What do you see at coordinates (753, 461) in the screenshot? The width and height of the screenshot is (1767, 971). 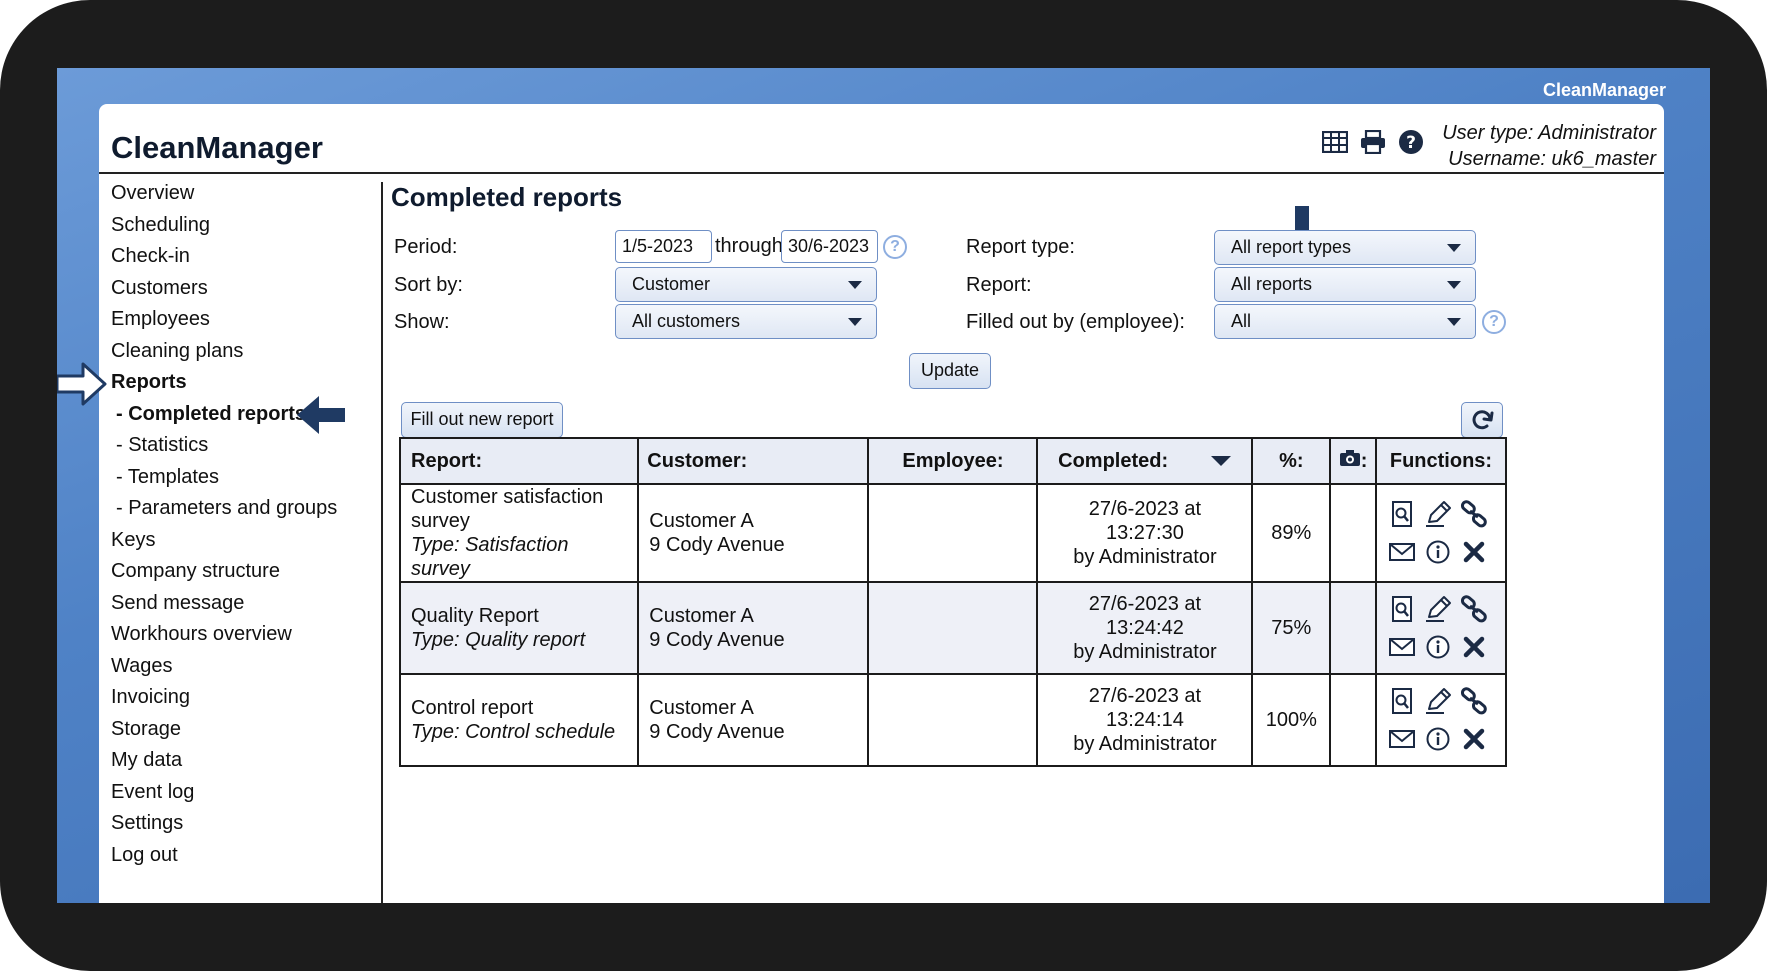 I see `column-header-customer: Customer:` at bounding box center [753, 461].